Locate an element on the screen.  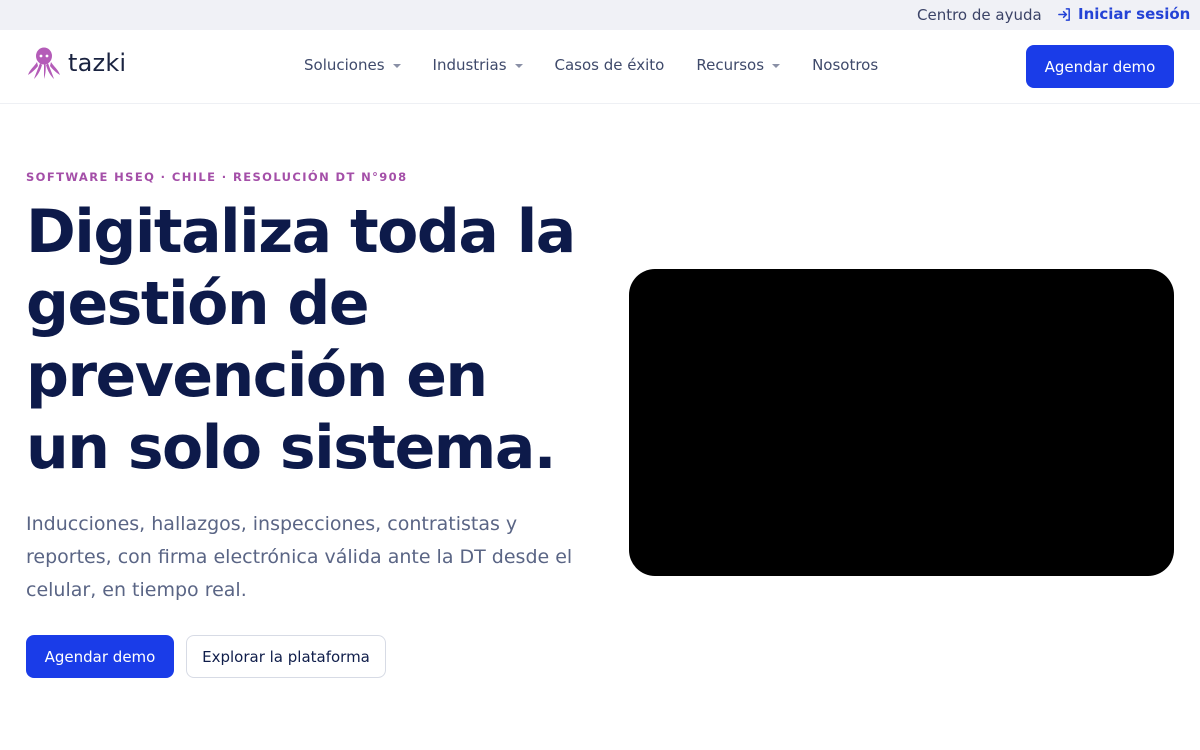
login-link: Iniciar sesión is located at coordinates (1123, 14).